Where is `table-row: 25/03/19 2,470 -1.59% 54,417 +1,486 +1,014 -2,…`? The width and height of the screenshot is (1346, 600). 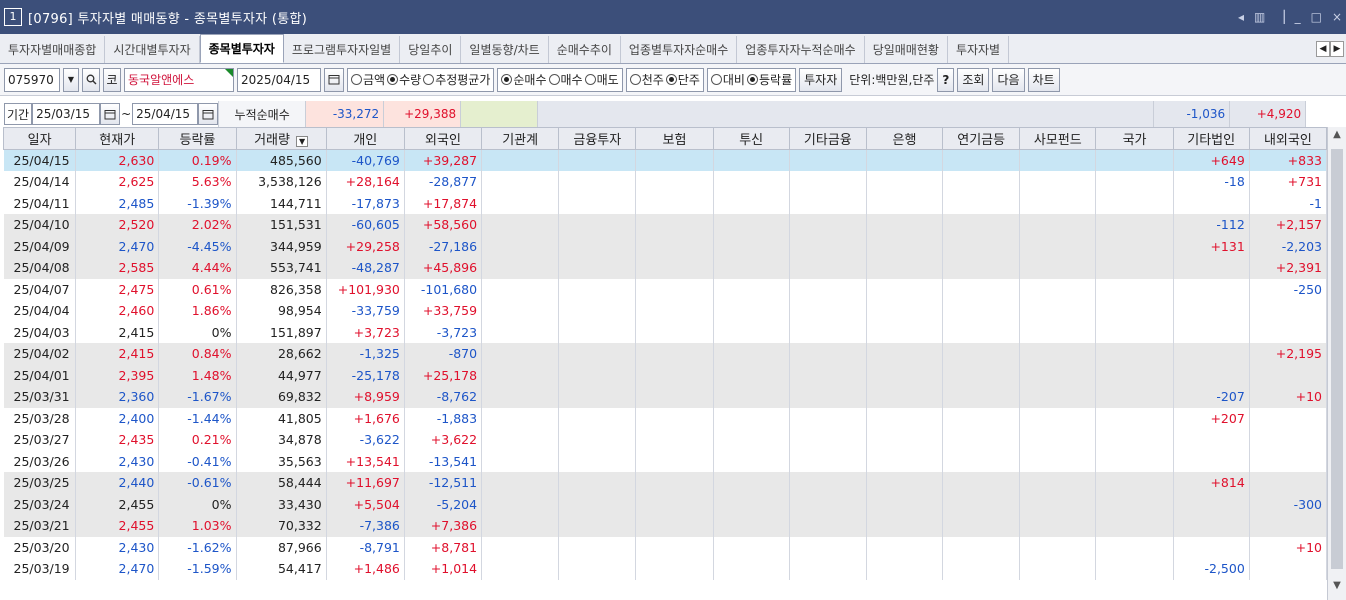 table-row: 25/03/19 2,470 -1.59% 54,417 +1,486 +1,014 -2,… is located at coordinates (665, 569).